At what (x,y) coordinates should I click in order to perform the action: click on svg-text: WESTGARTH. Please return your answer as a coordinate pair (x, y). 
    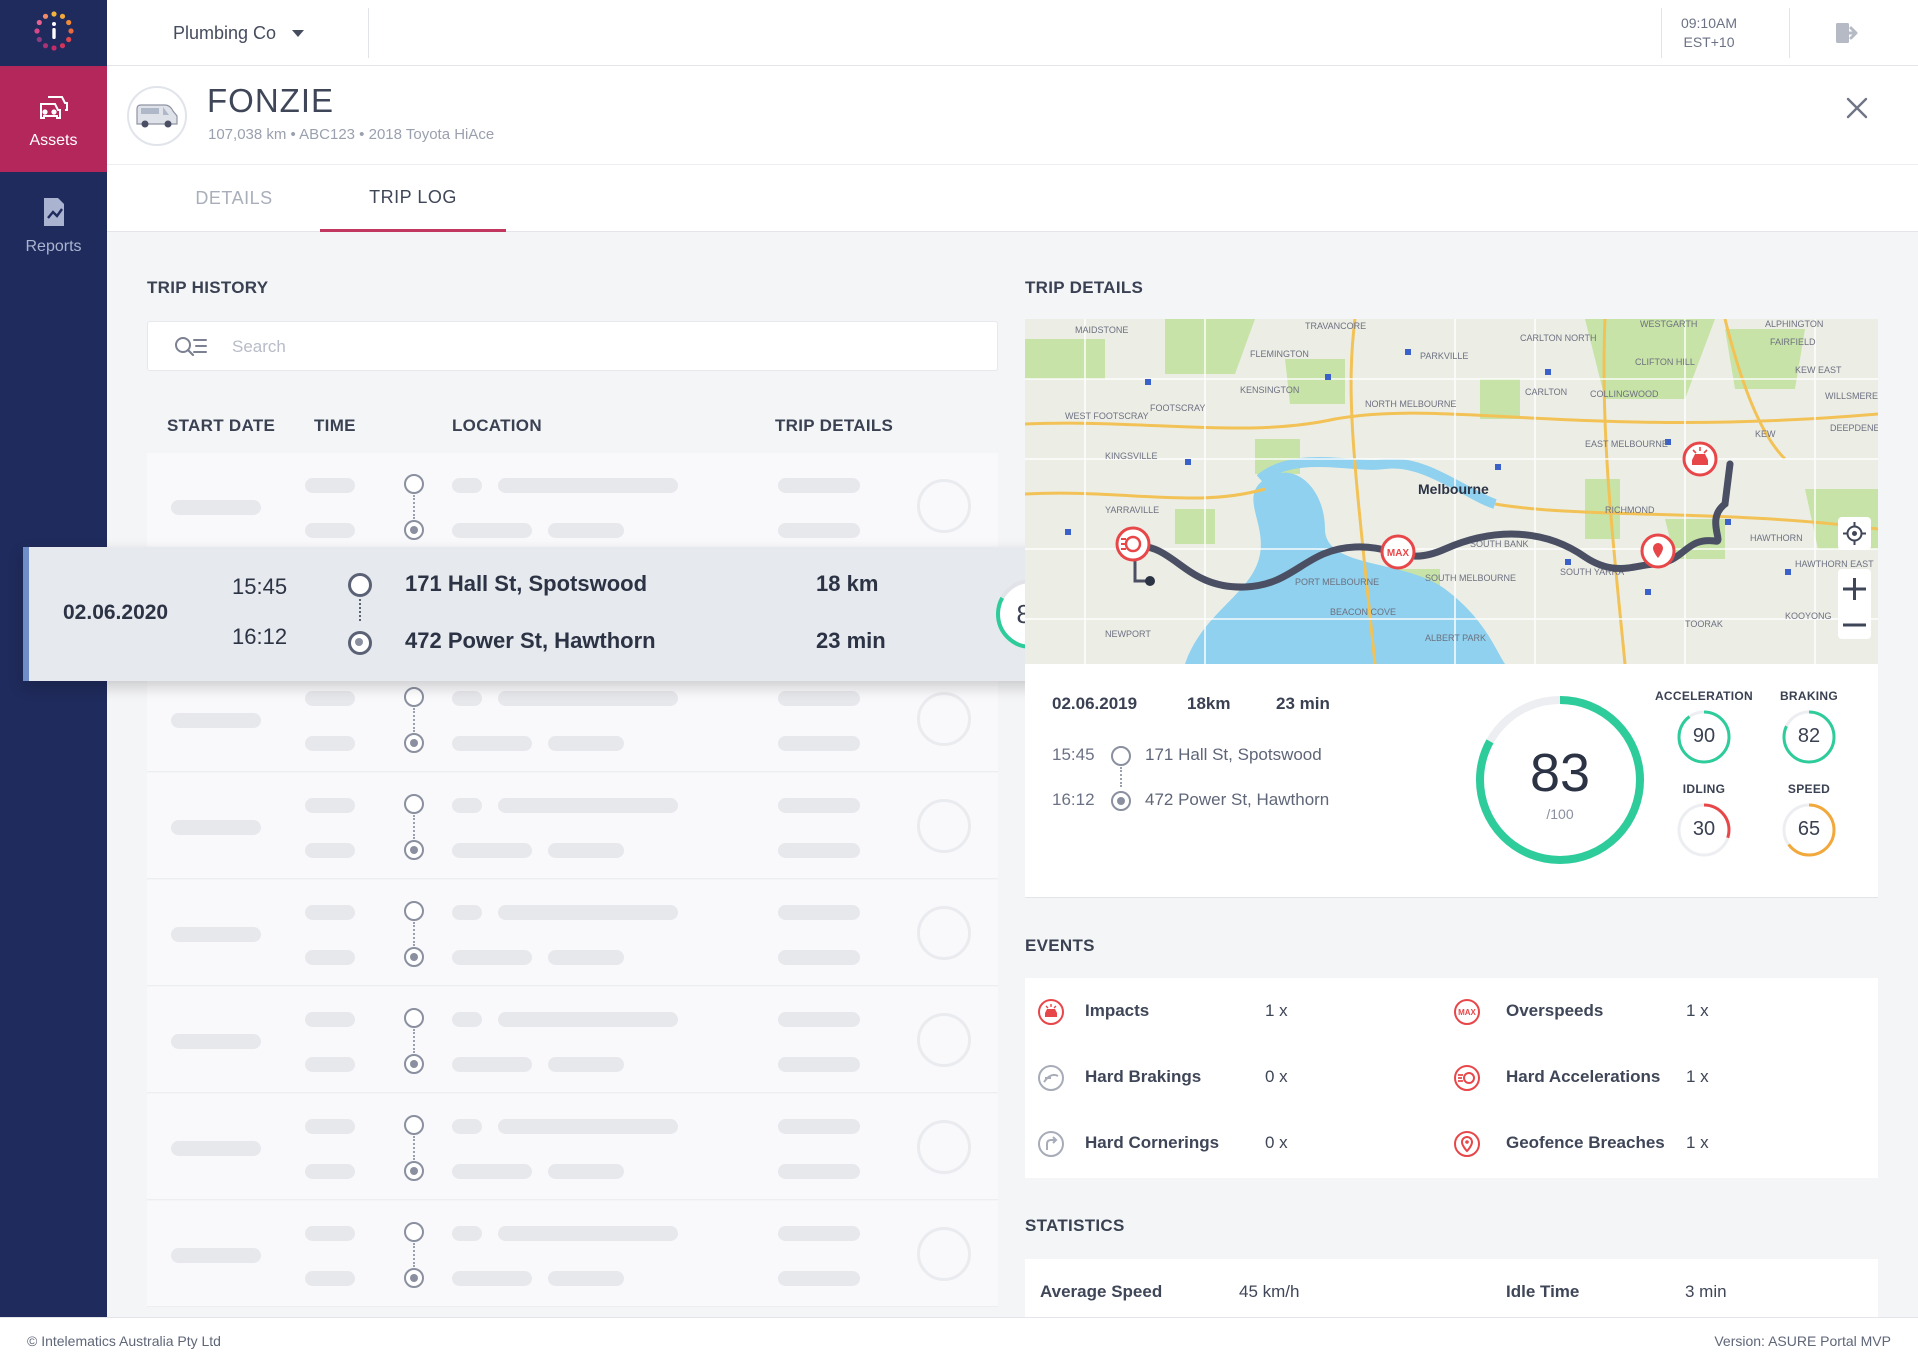
    Looking at the image, I should click on (1668, 324).